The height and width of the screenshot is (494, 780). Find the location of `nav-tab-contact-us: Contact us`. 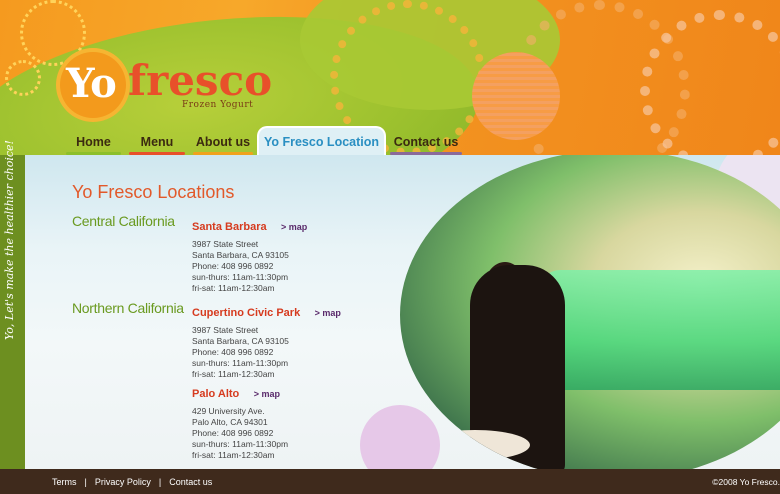

nav-tab-contact-us: Contact us is located at coordinates (426, 141).